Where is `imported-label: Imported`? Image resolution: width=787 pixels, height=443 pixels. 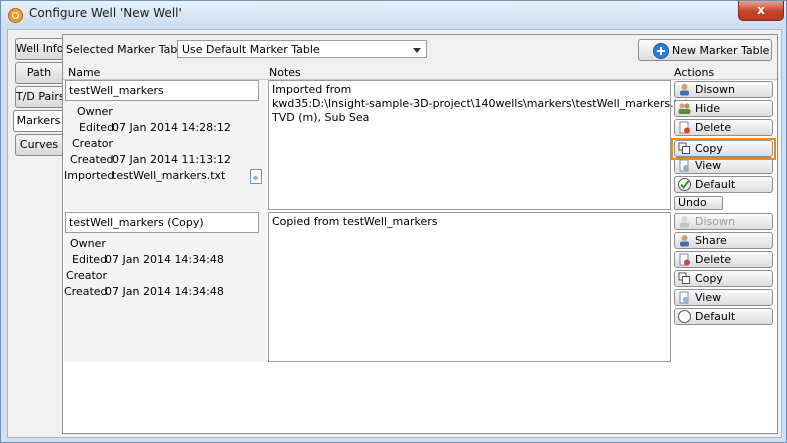
imported-label: Imported is located at coordinates (89, 175).